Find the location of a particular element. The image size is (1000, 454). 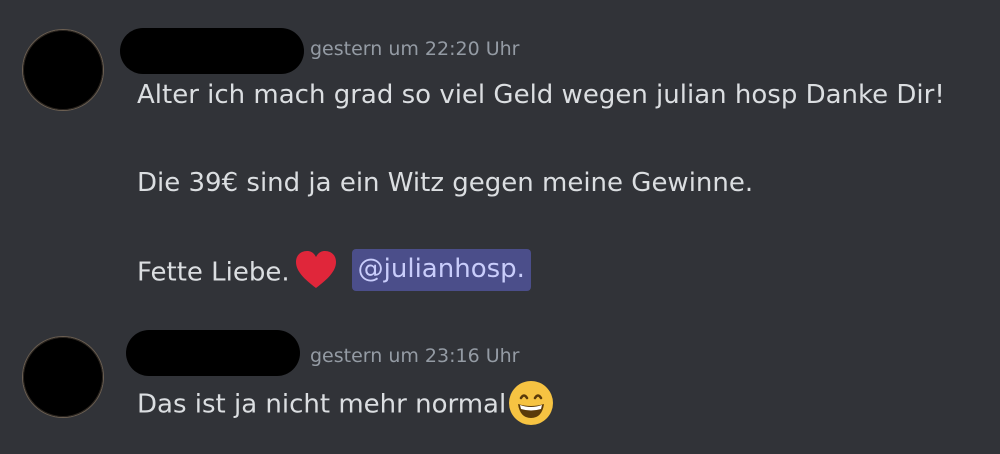

message-text: Das ist ja nicht mehr normal is located at coordinates (322, 404).